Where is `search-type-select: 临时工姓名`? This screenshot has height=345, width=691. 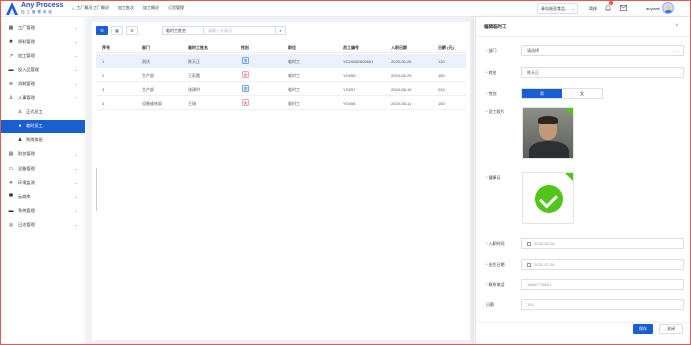 search-type-select: 临时工姓名 is located at coordinates (183, 30).